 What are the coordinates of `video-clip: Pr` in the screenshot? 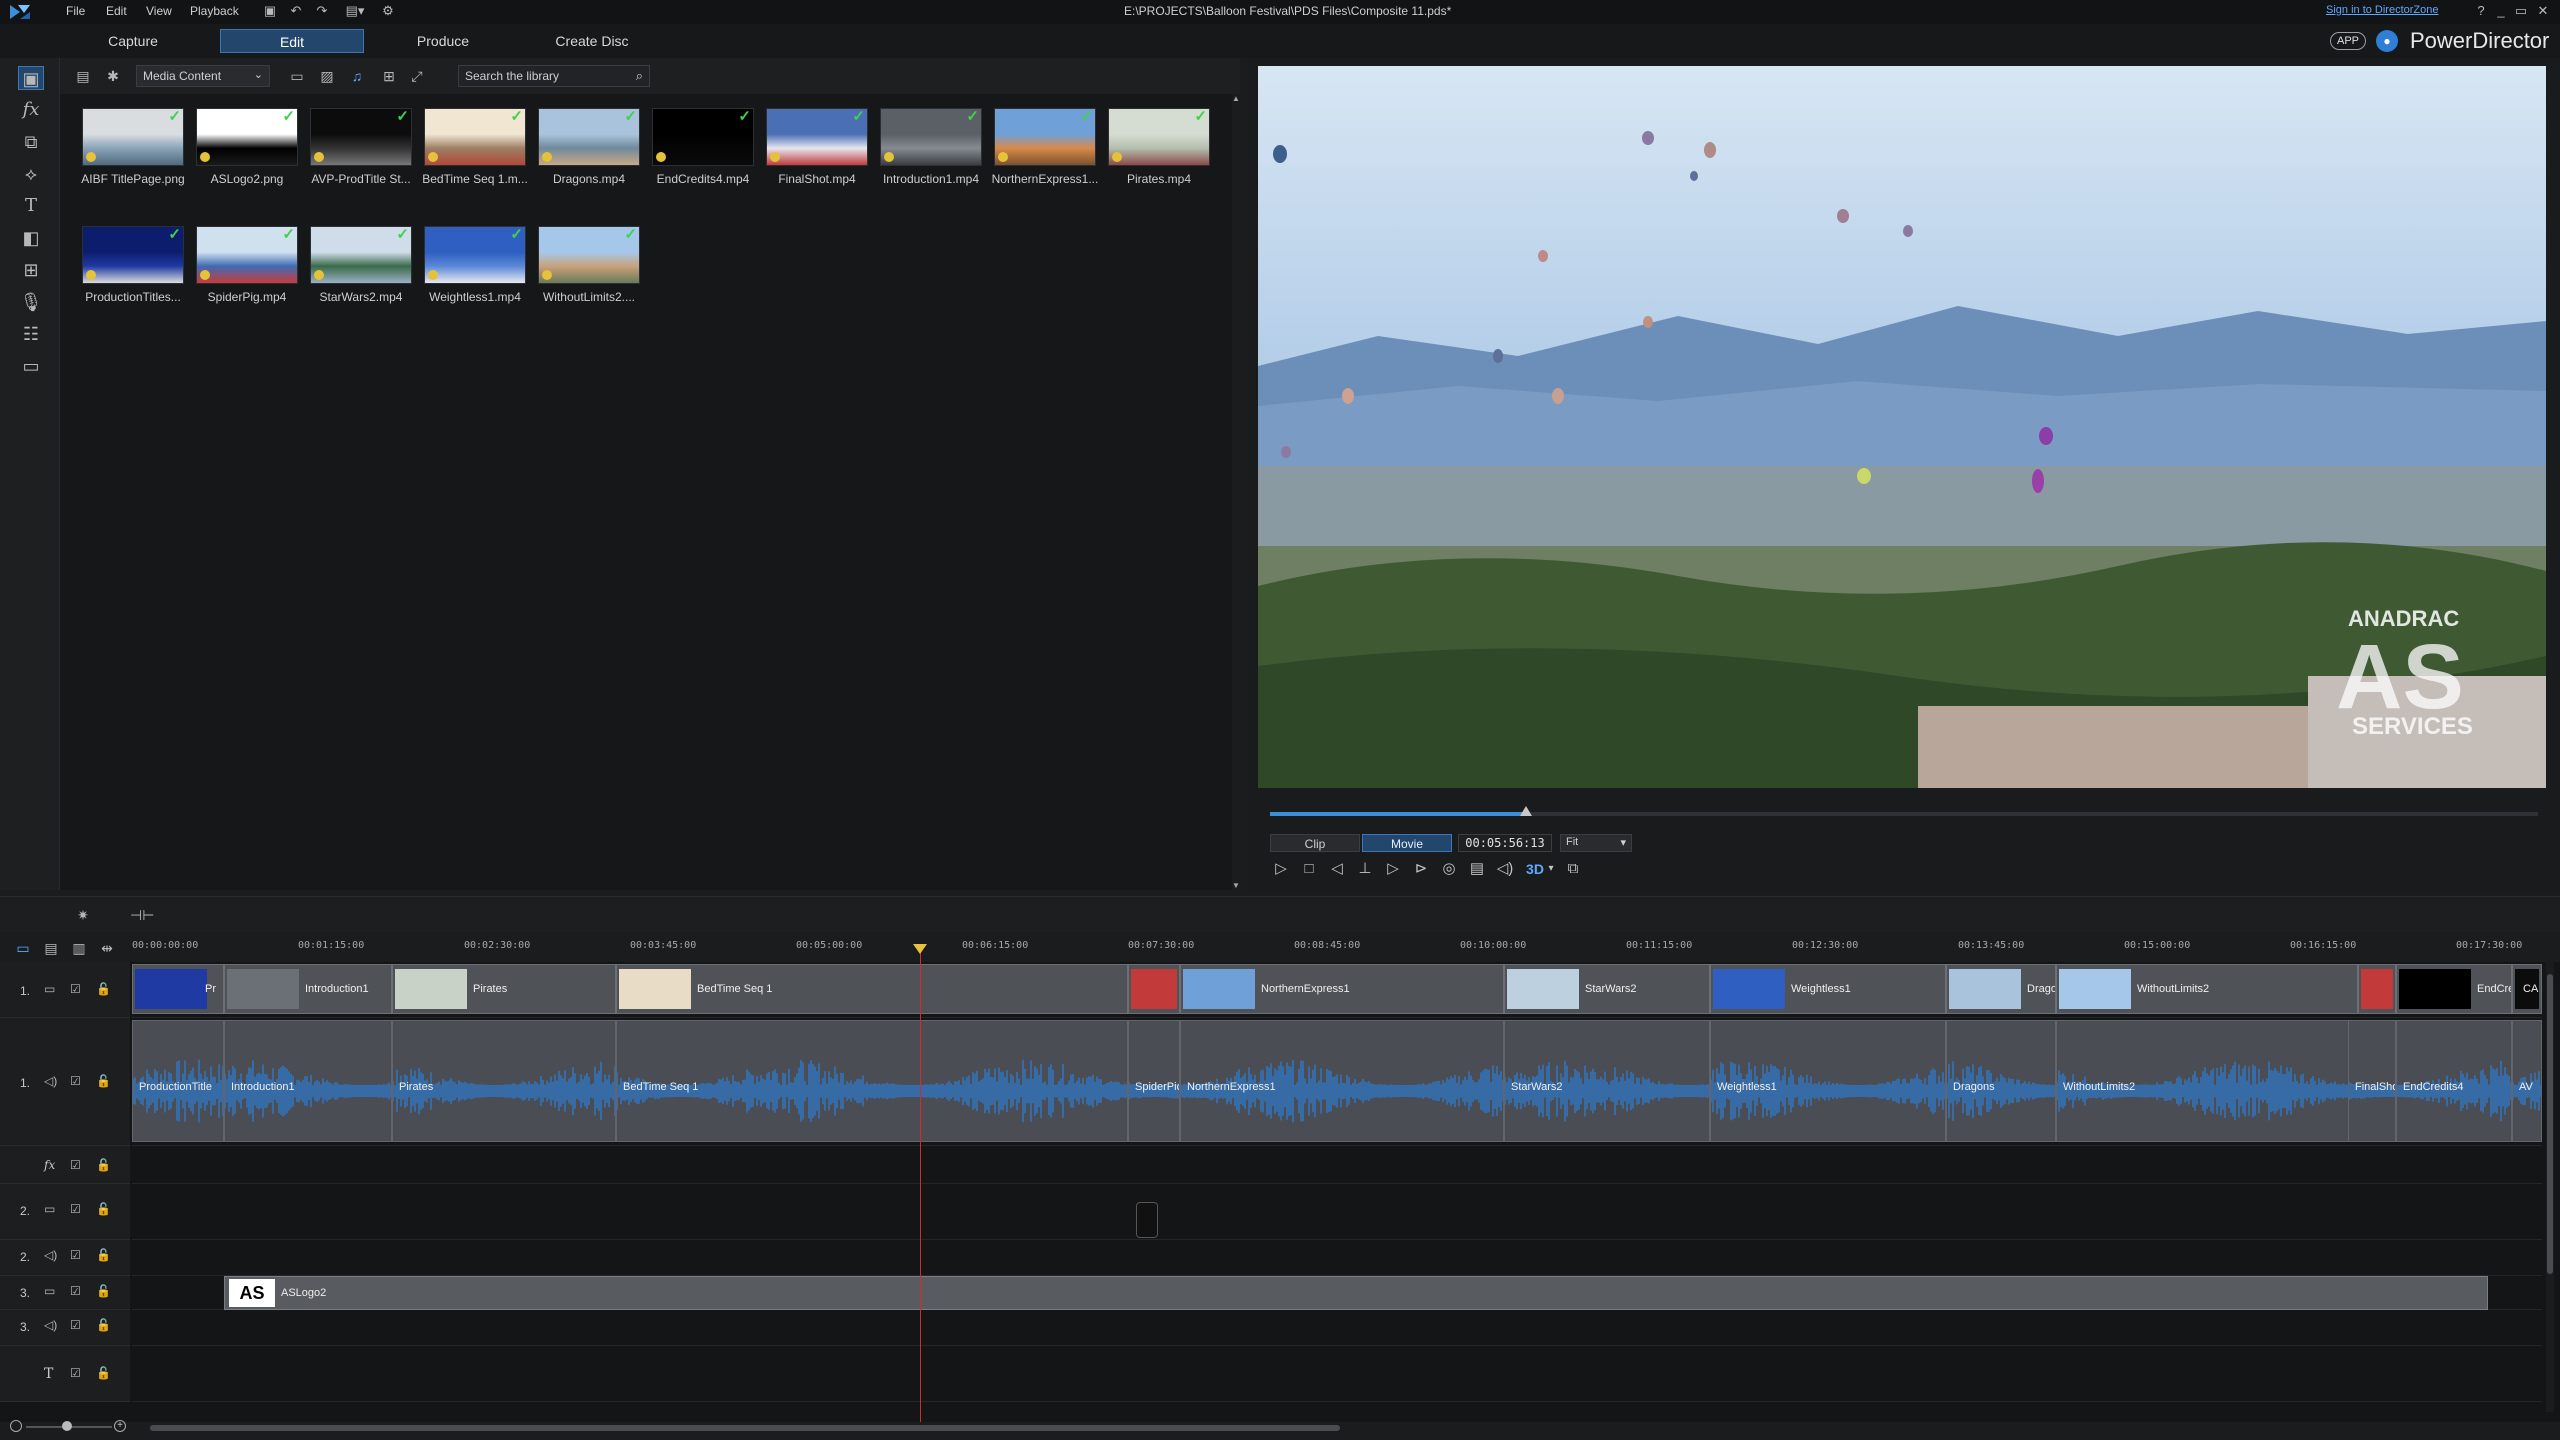 It's located at (178, 989).